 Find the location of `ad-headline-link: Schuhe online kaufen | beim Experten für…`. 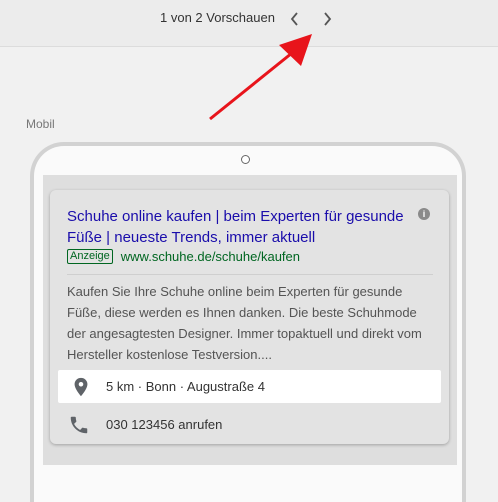

ad-headline-link: Schuhe online kaufen | beim Experten für… is located at coordinates (237, 227).